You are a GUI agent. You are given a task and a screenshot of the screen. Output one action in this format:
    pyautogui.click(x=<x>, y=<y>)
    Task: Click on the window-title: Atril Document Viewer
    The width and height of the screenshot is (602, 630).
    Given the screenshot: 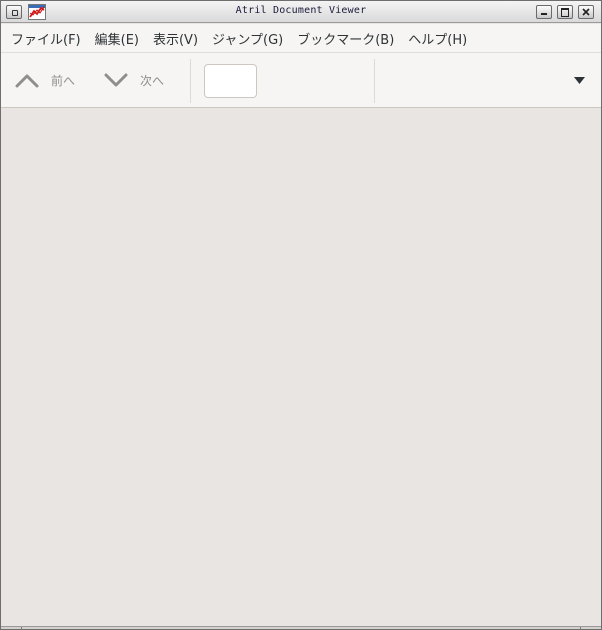 What is the action you would take?
    pyautogui.click(x=301, y=10)
    